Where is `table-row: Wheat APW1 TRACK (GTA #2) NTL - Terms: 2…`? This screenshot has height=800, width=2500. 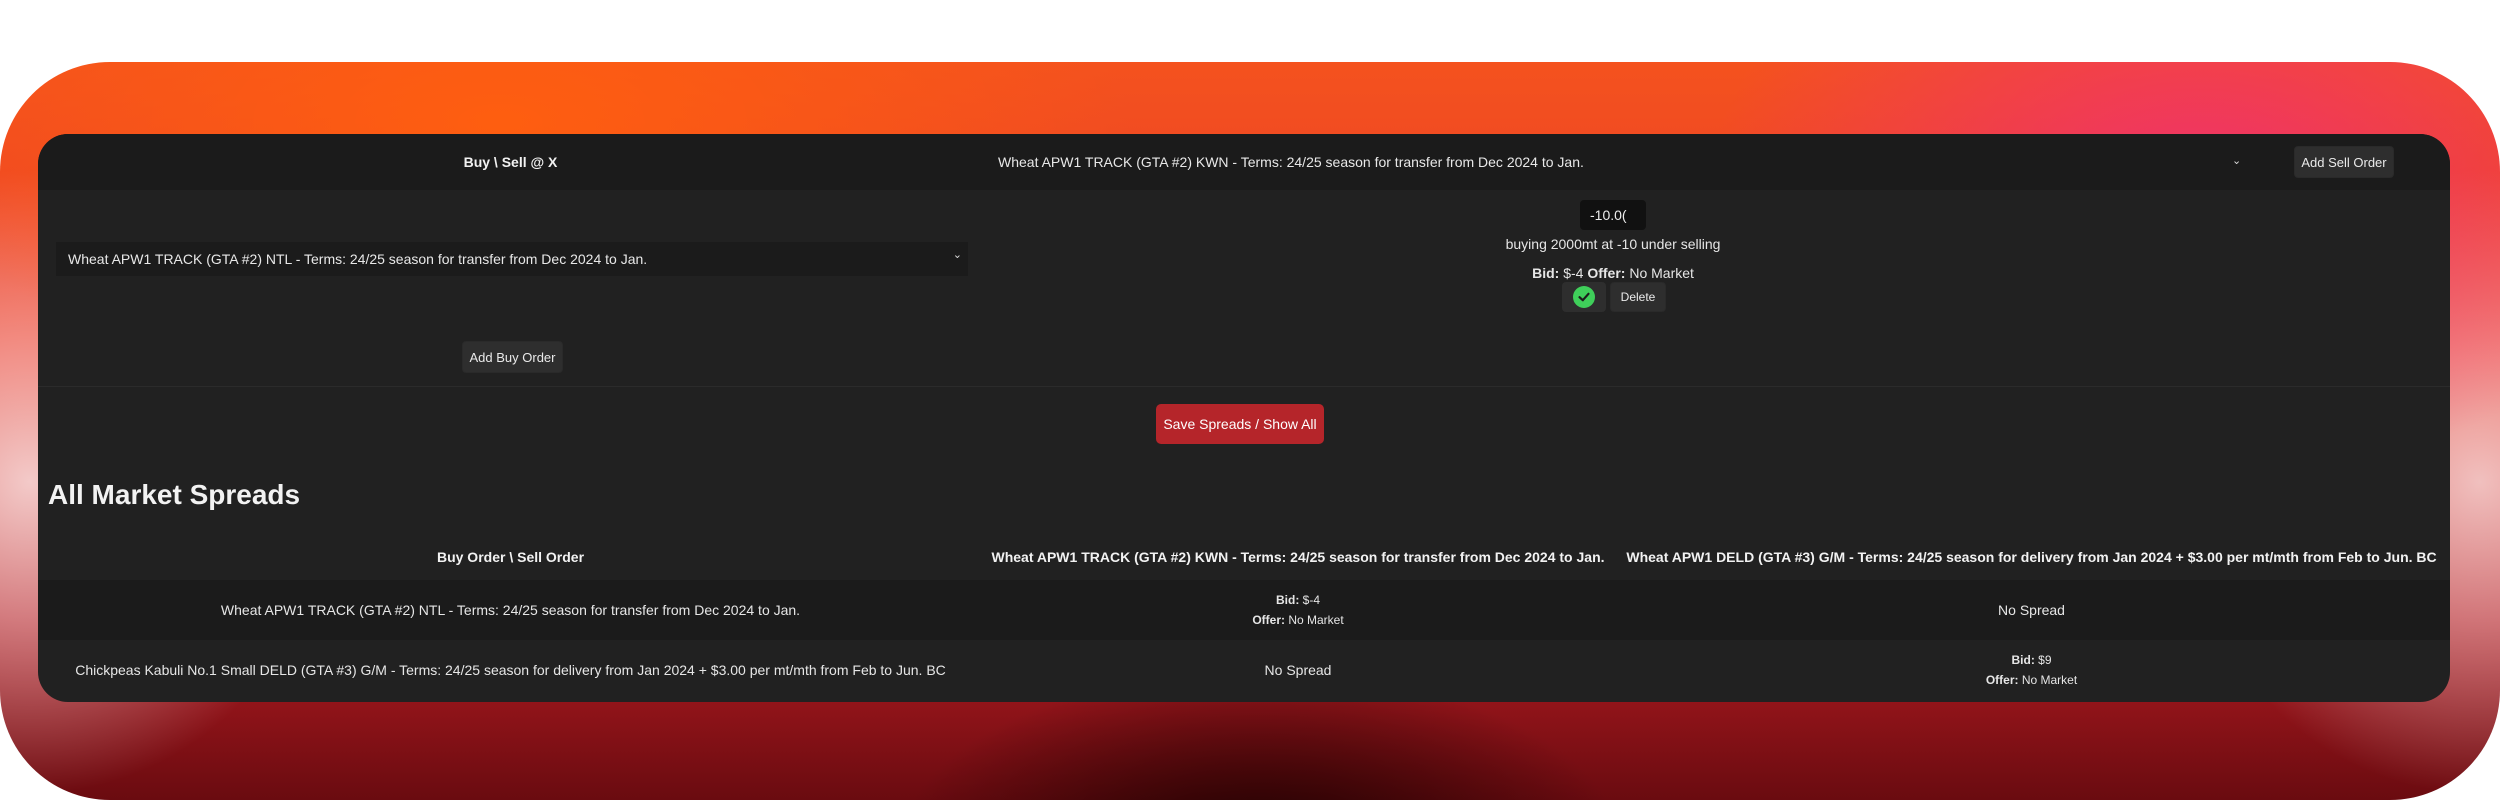
table-row: Wheat APW1 TRACK (GTA #2) NTL - Terms: 2… is located at coordinates (1244, 610).